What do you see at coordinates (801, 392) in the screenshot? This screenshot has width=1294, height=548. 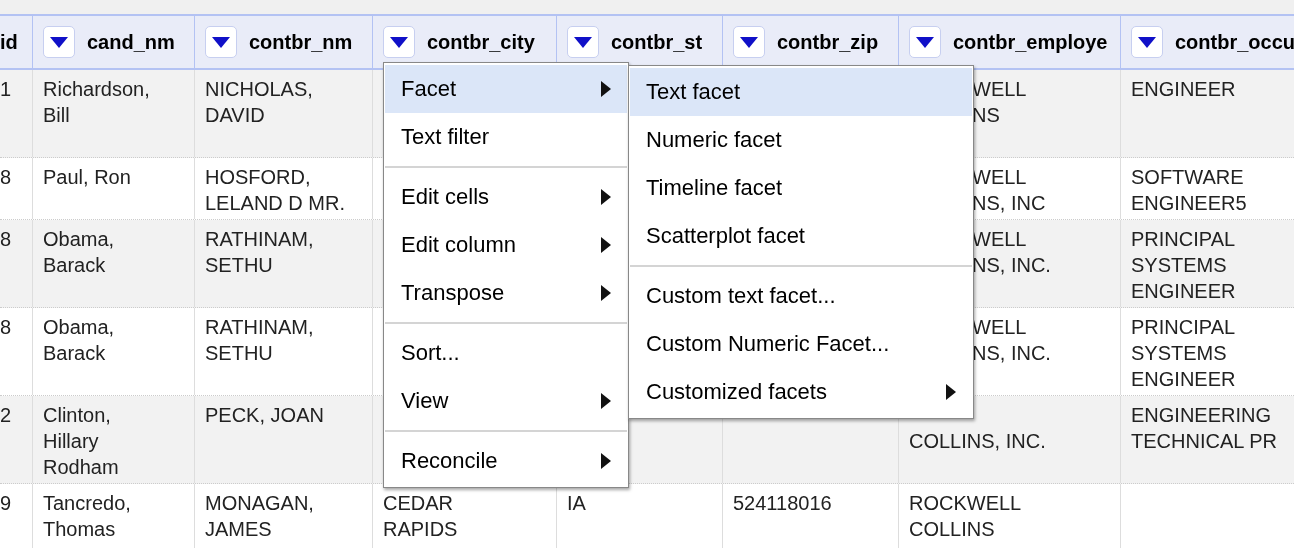 I see `menu-item: Customized facets` at bounding box center [801, 392].